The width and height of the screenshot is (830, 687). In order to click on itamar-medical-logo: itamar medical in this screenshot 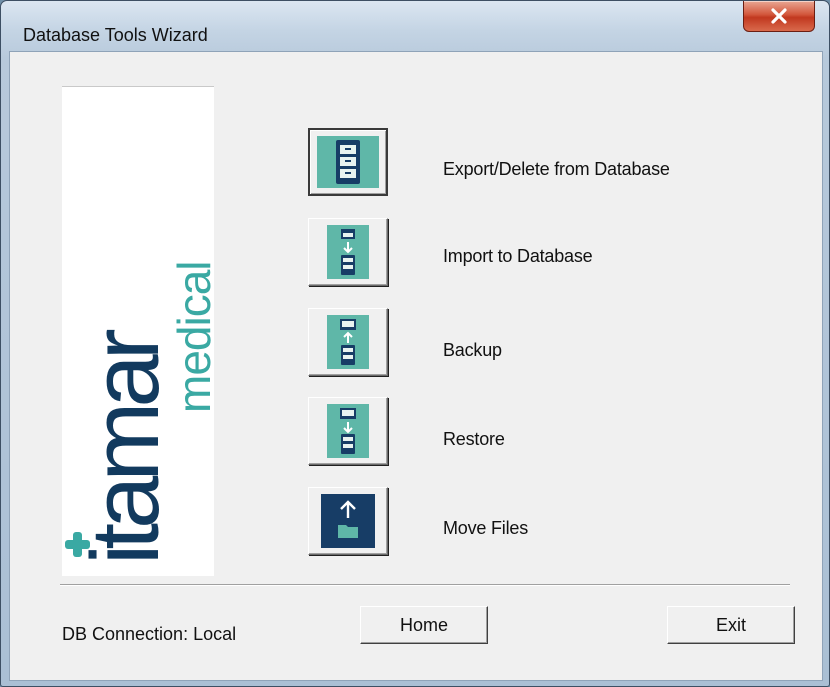, I will do `click(141, 331)`.